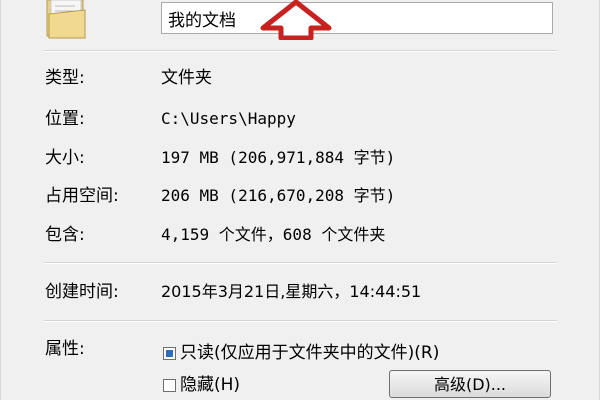 Image resolution: width=600 pixels, height=400 pixels. Describe the element at coordinates (310, 353) in the screenshot. I see `readonly-label: 只读(仅应用于文件夹中的文件)(R)` at that location.